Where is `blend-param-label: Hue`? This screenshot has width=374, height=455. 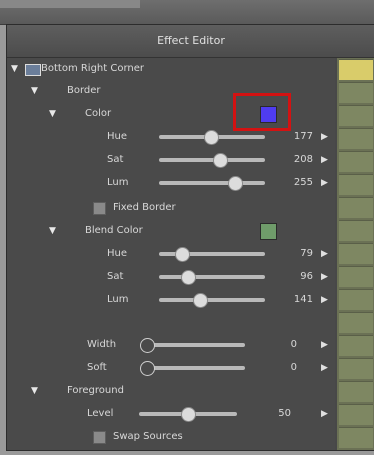
blend-param-label: Hue is located at coordinates (117, 253).